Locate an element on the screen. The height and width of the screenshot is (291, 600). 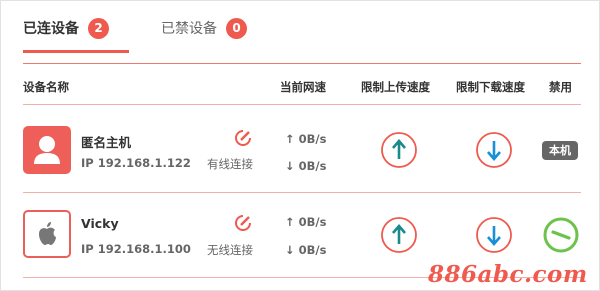
tab-label: 已连设备 is located at coordinates (51, 29).